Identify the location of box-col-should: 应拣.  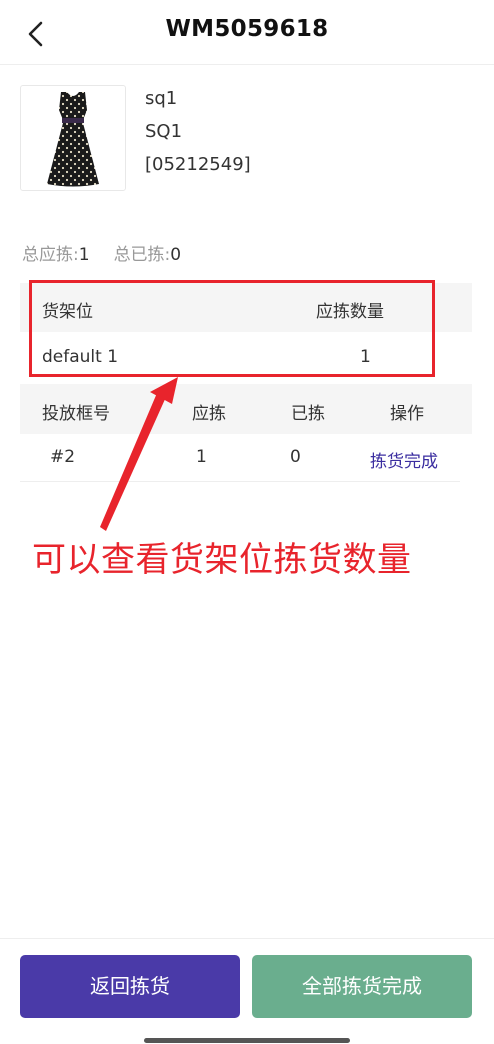
(209, 414).